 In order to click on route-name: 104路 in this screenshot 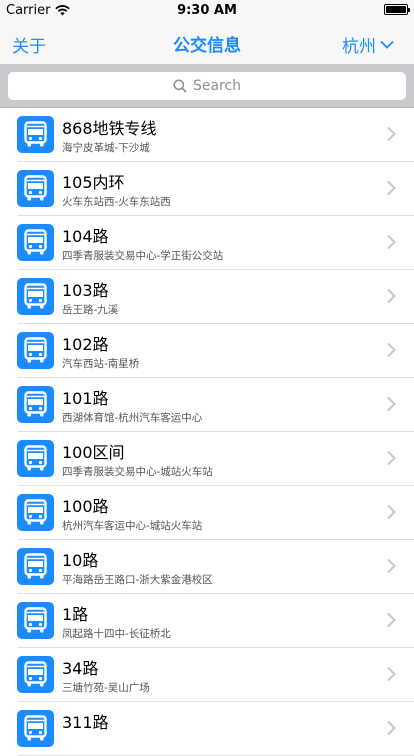, I will do `click(85, 236)`.